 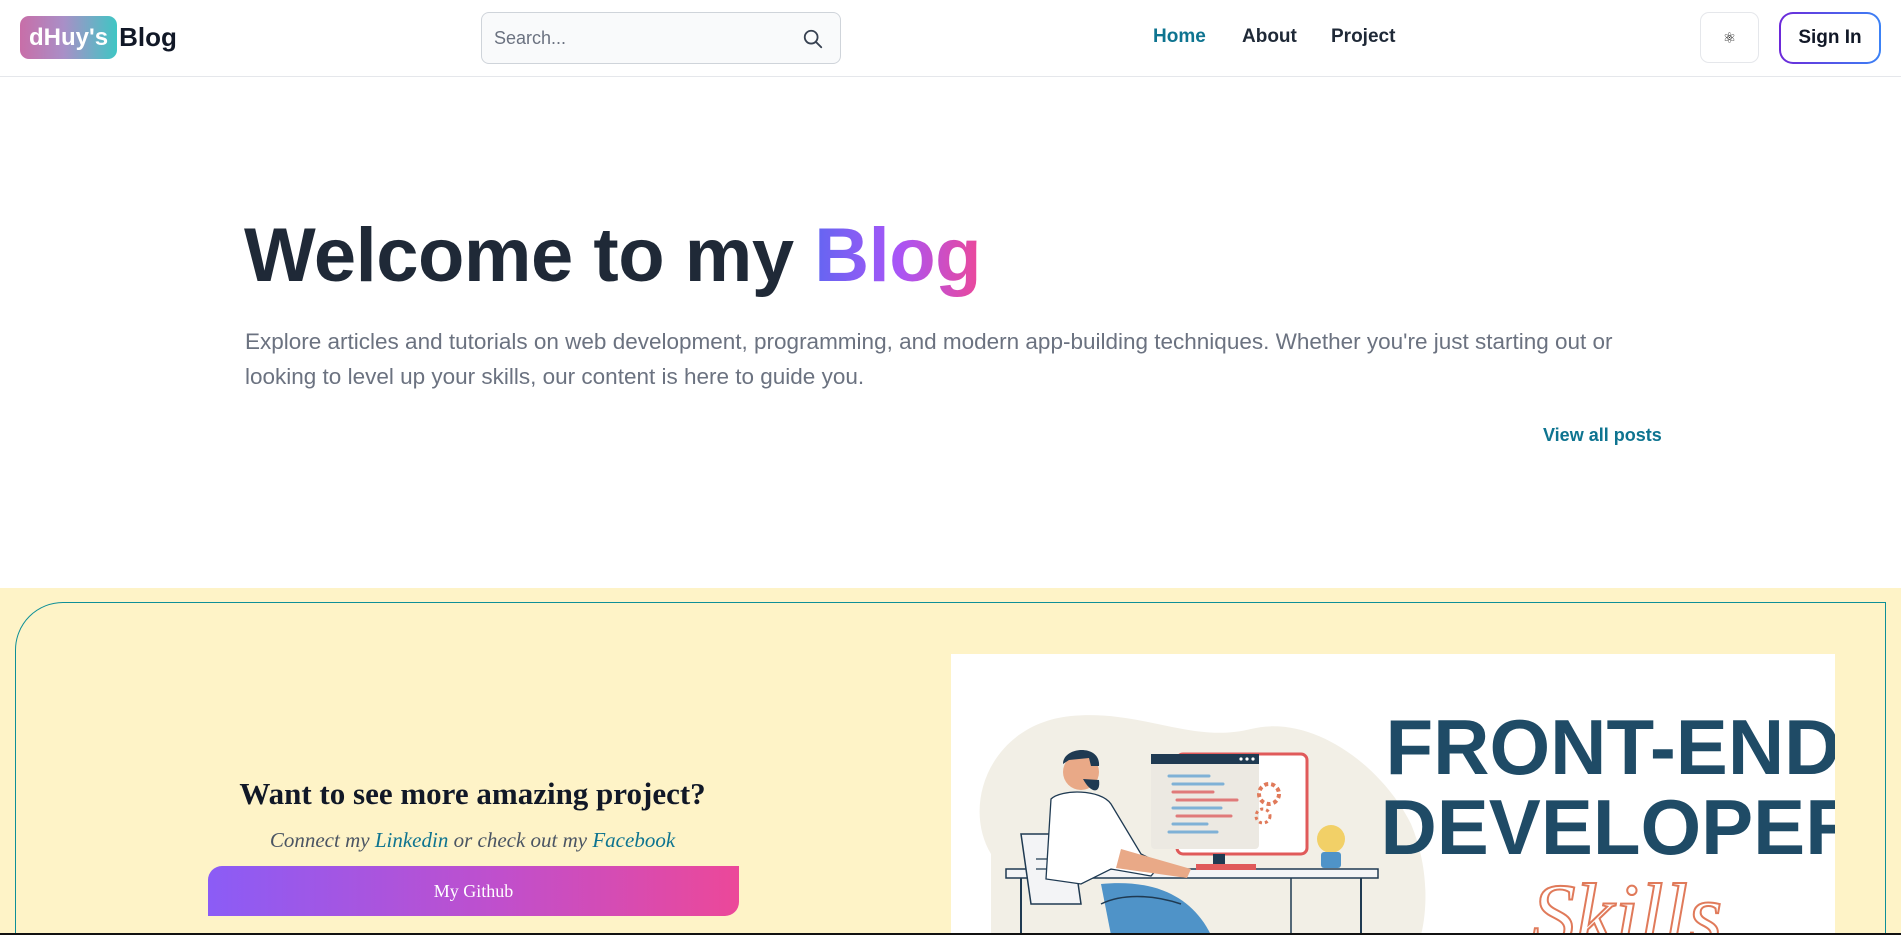 I want to click on github-button: My Github, so click(x=473, y=891).